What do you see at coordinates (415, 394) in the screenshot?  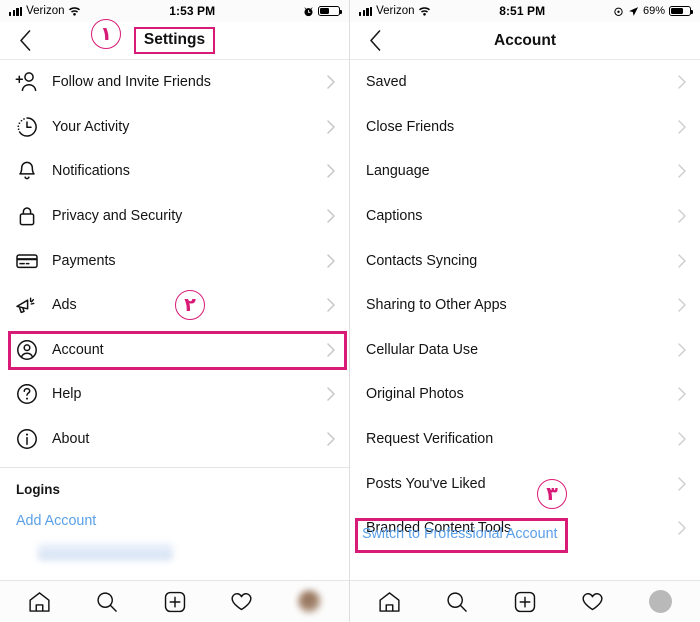 I see `list-item-label: Original Photos` at bounding box center [415, 394].